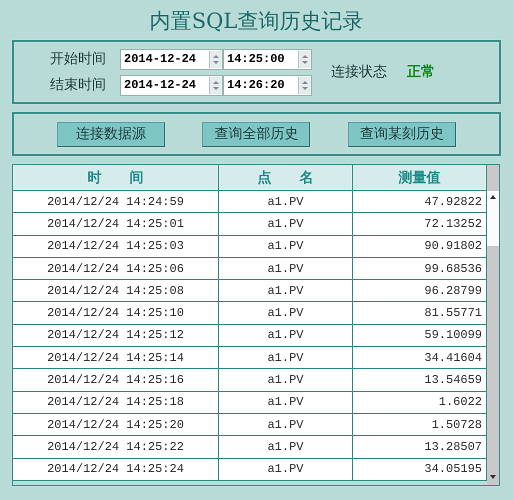 This screenshot has width=513, height=500. Describe the element at coordinates (420, 224) in the screenshot. I see `table-cell: 72.13252` at that location.